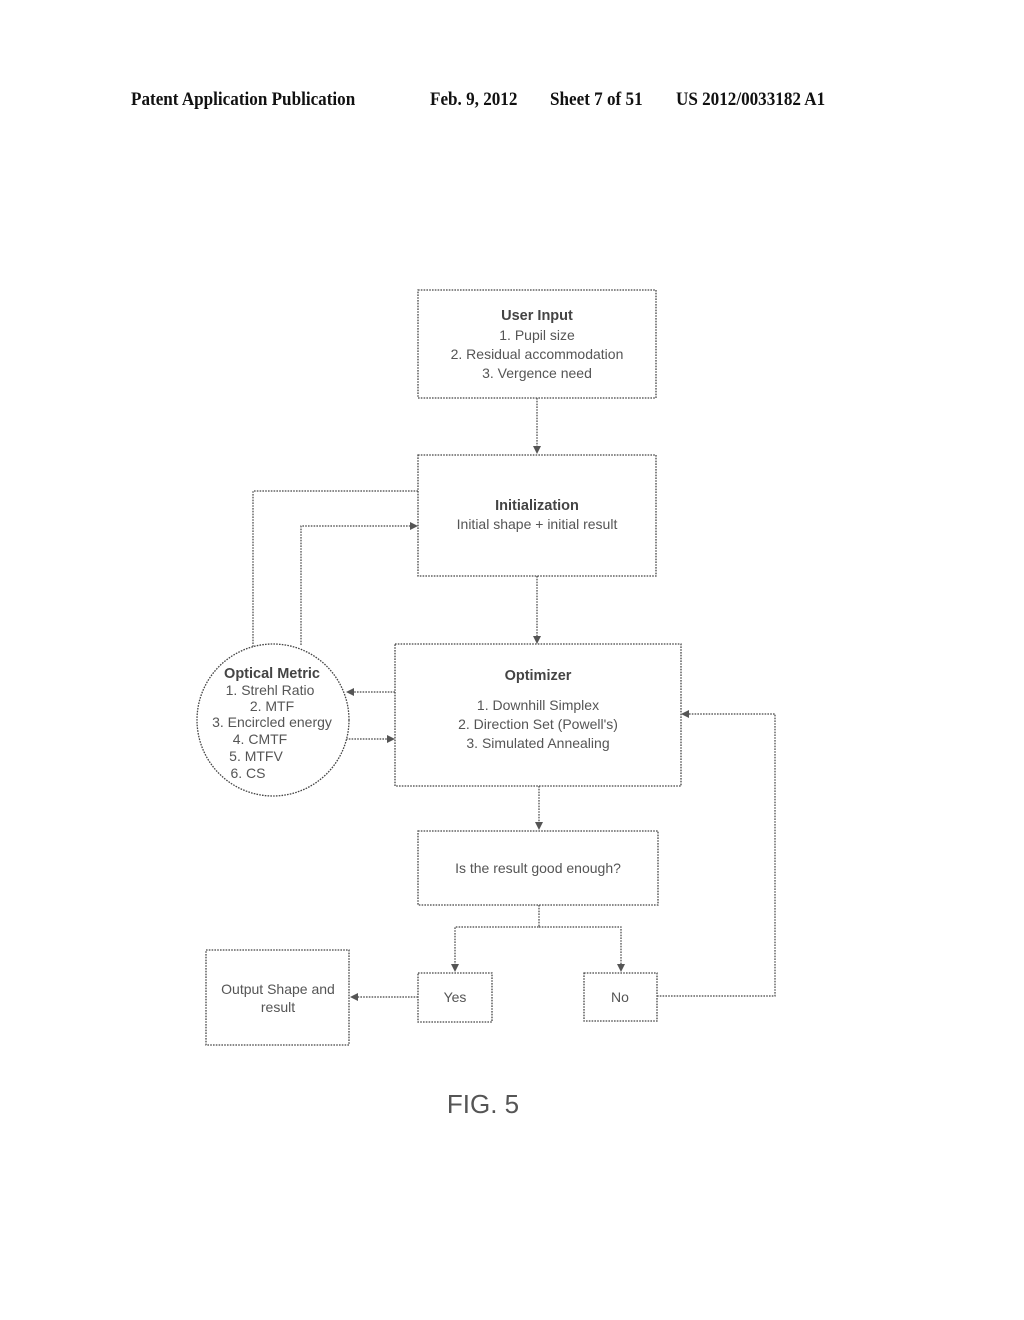 Image resolution: width=1024 pixels, height=1320 pixels. I want to click on node-no: No, so click(620, 997).